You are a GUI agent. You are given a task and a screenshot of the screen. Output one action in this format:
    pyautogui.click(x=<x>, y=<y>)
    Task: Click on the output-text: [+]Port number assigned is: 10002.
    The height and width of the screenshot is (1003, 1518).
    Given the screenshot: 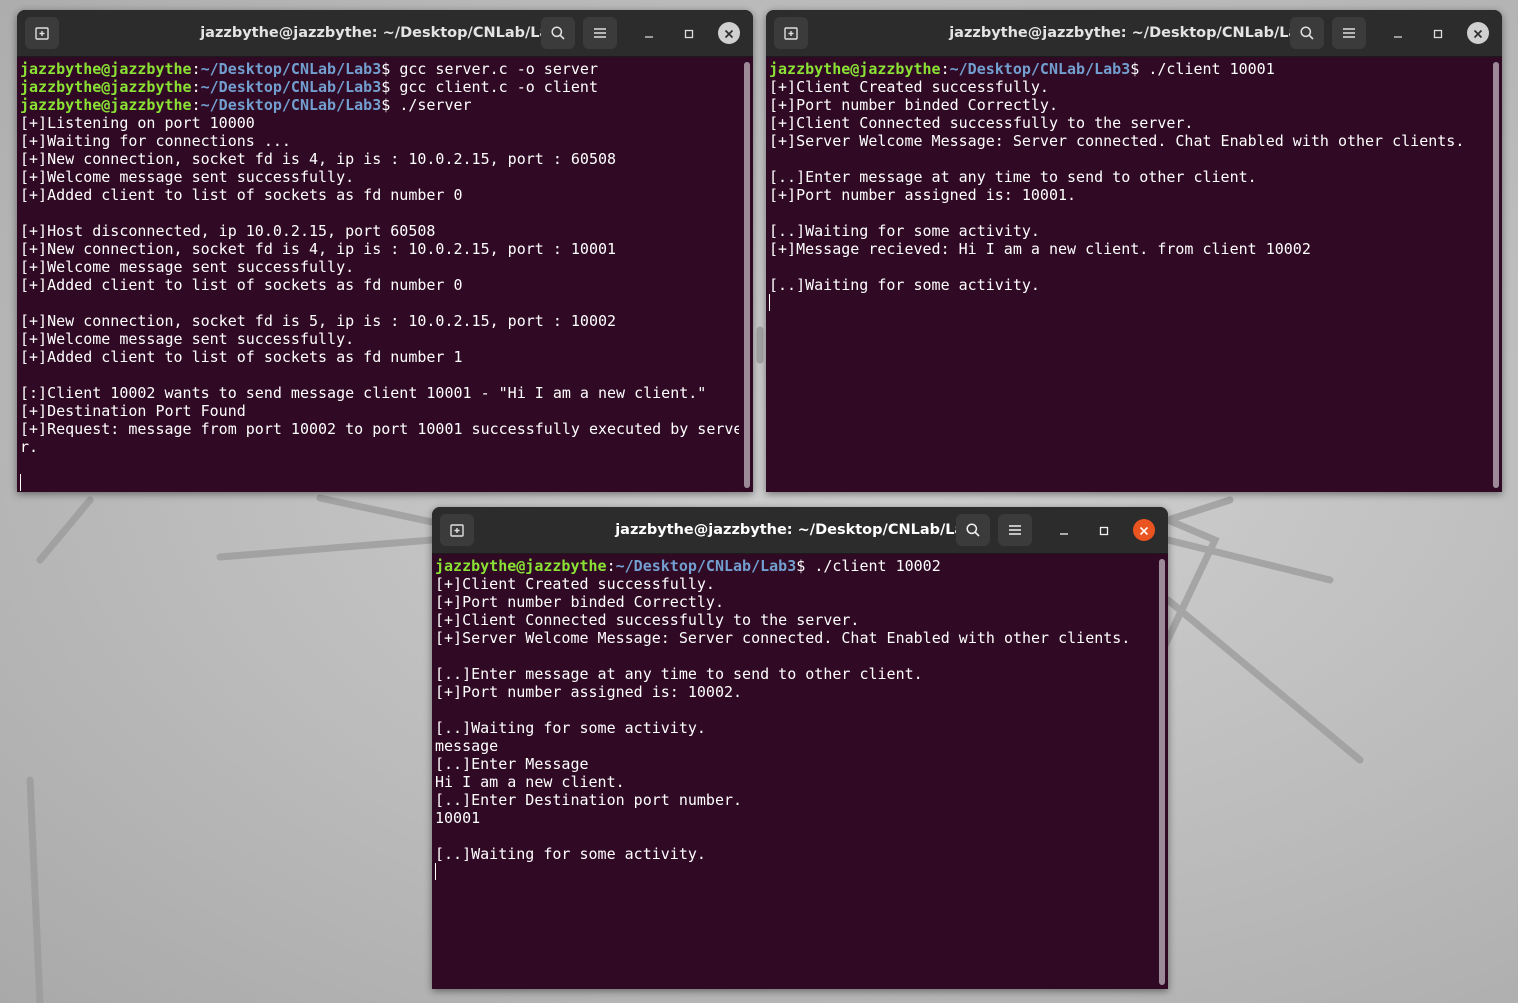 What is the action you would take?
    pyautogui.click(x=589, y=692)
    